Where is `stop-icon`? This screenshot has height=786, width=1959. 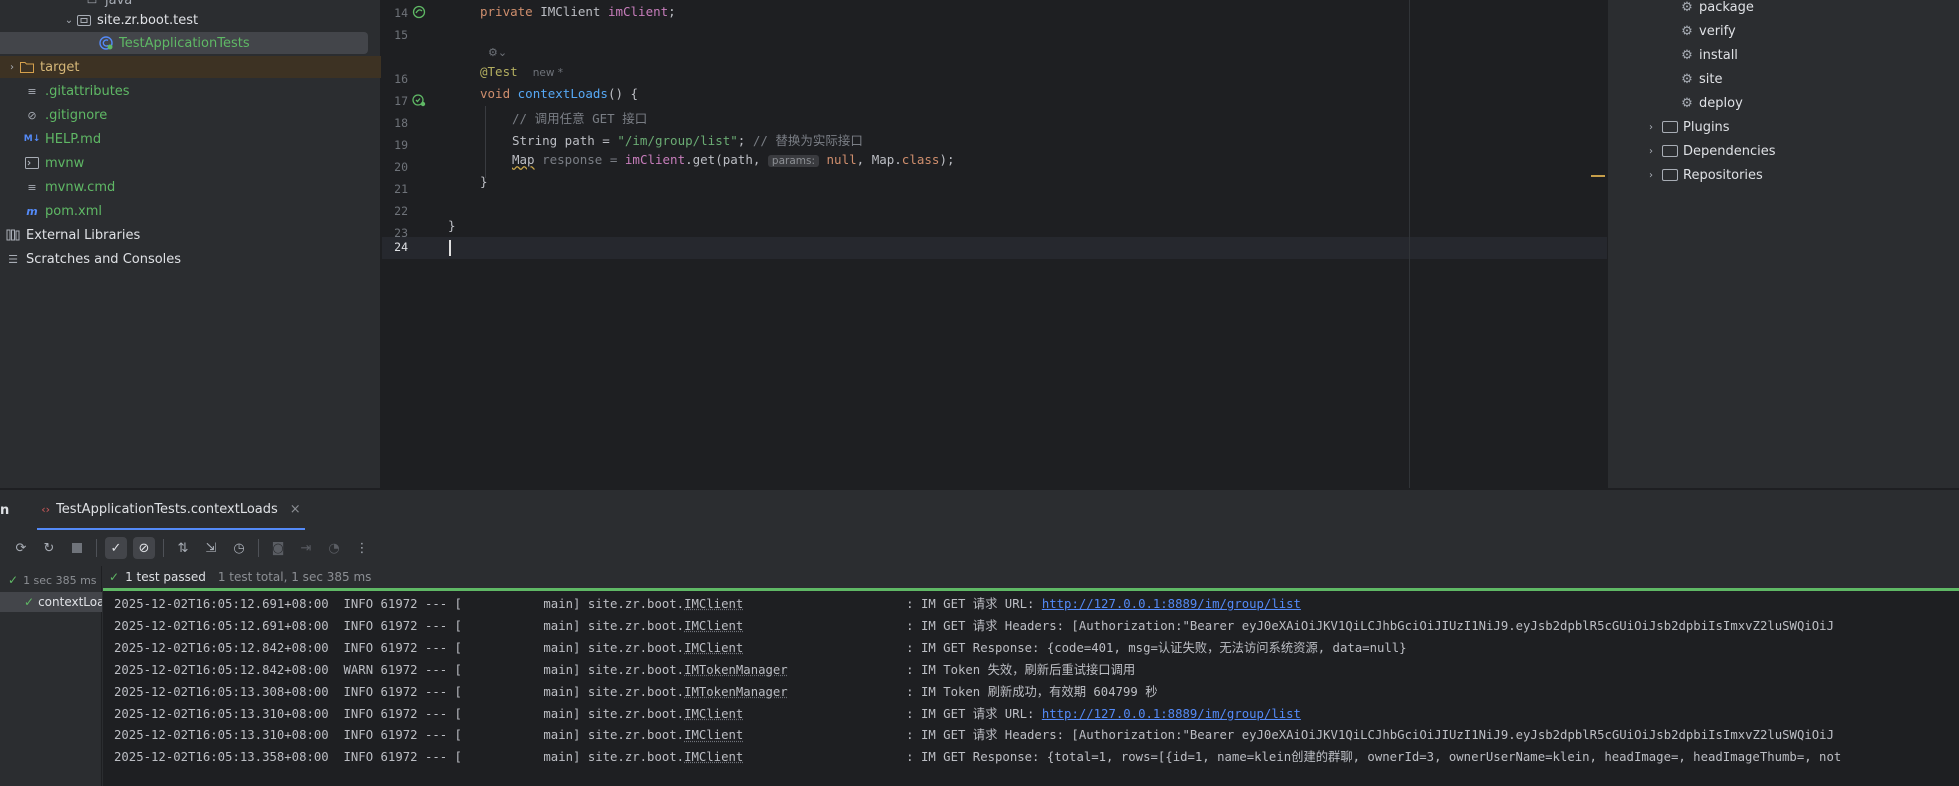 stop-icon is located at coordinates (77, 548).